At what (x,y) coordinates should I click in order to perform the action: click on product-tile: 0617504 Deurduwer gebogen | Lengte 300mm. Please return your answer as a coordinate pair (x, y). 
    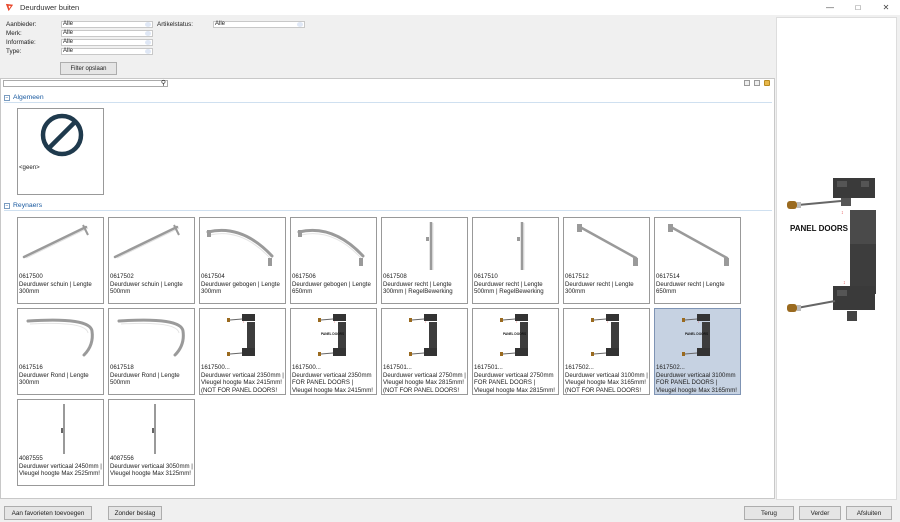
    Looking at the image, I should click on (242, 260).